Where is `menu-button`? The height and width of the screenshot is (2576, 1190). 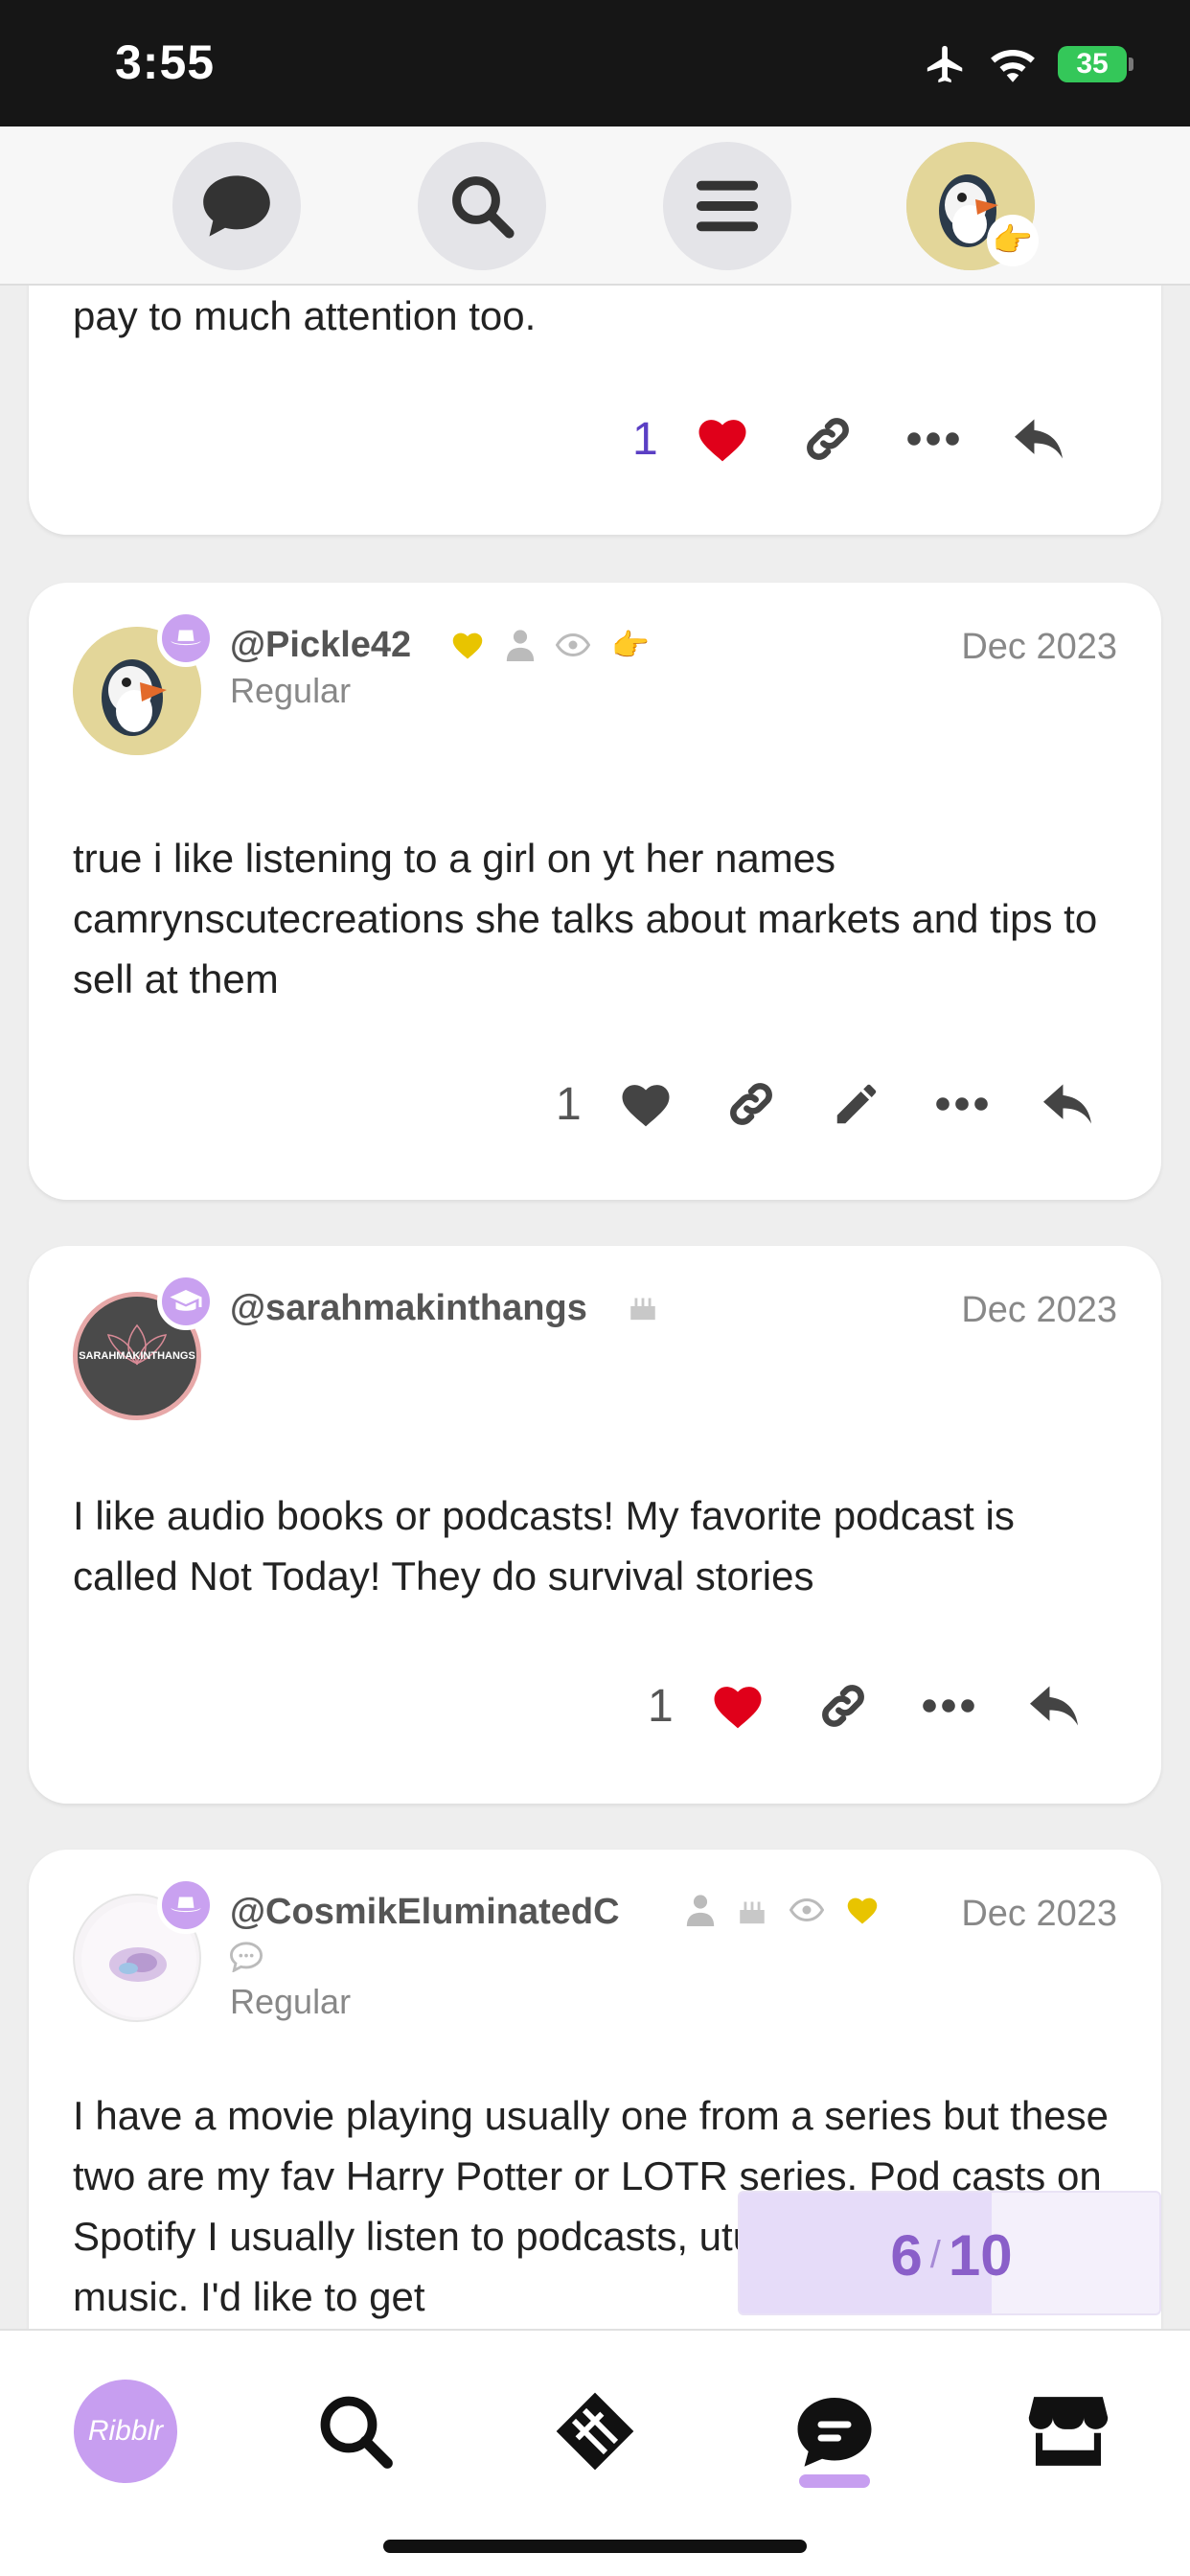 menu-button is located at coordinates (727, 206).